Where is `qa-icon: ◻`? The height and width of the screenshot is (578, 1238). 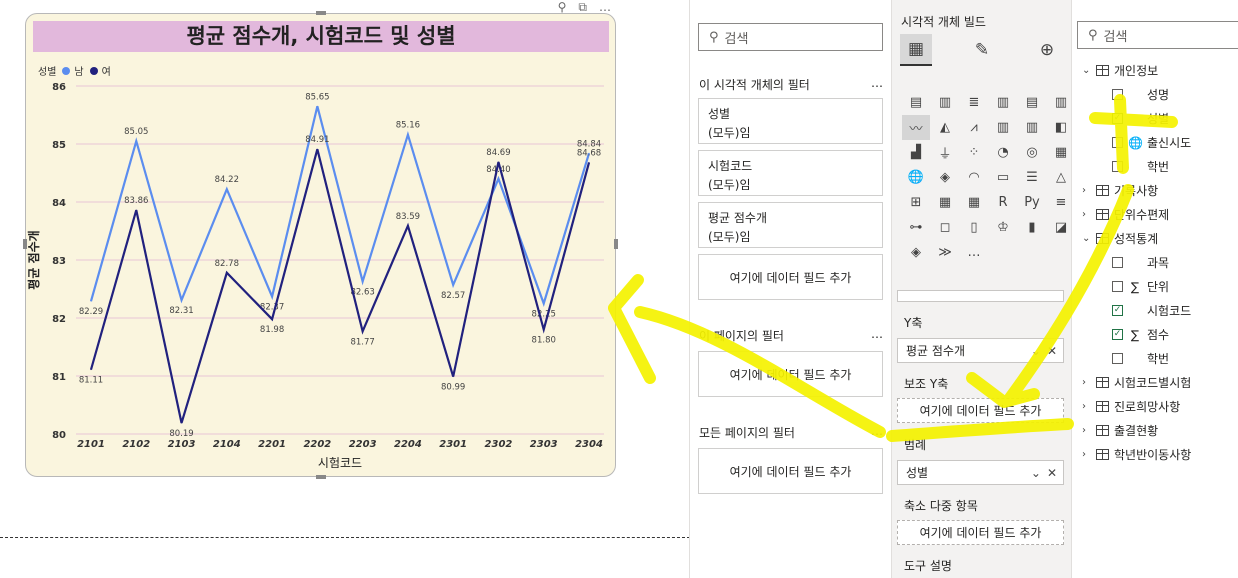
qa-icon: ◻ is located at coordinates (945, 227).